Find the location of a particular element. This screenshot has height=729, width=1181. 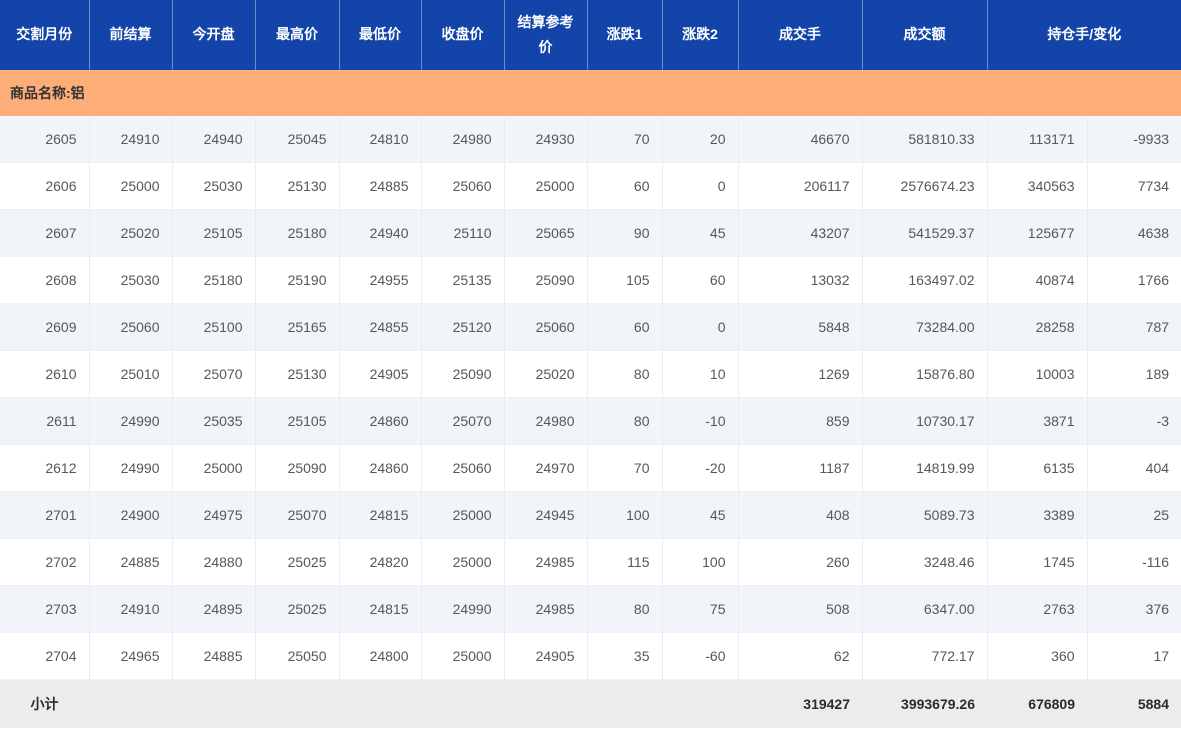

commodity-name-row: 商品名称:铝 is located at coordinates (590, 93).